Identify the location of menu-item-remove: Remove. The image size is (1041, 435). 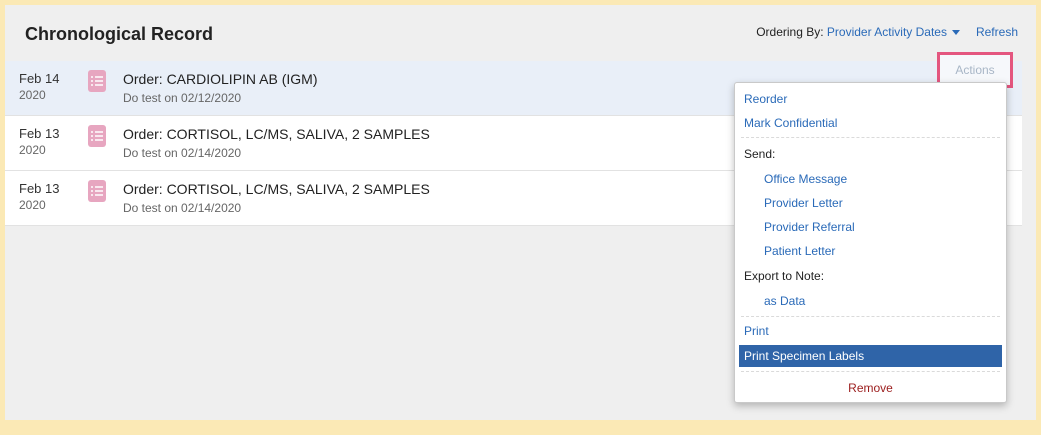
(870, 388).